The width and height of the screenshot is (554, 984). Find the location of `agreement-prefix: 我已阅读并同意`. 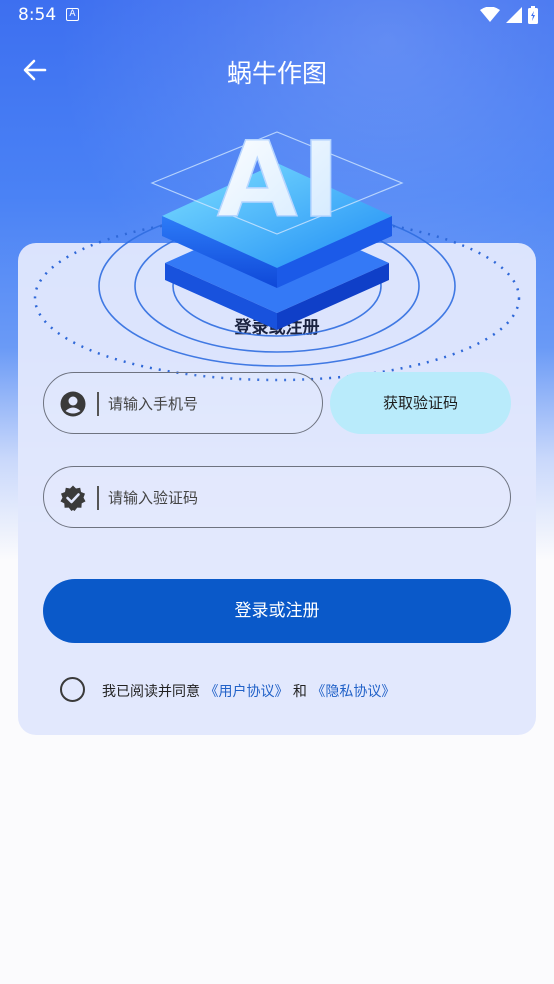

agreement-prefix: 我已阅读并同意 is located at coordinates (151, 692).